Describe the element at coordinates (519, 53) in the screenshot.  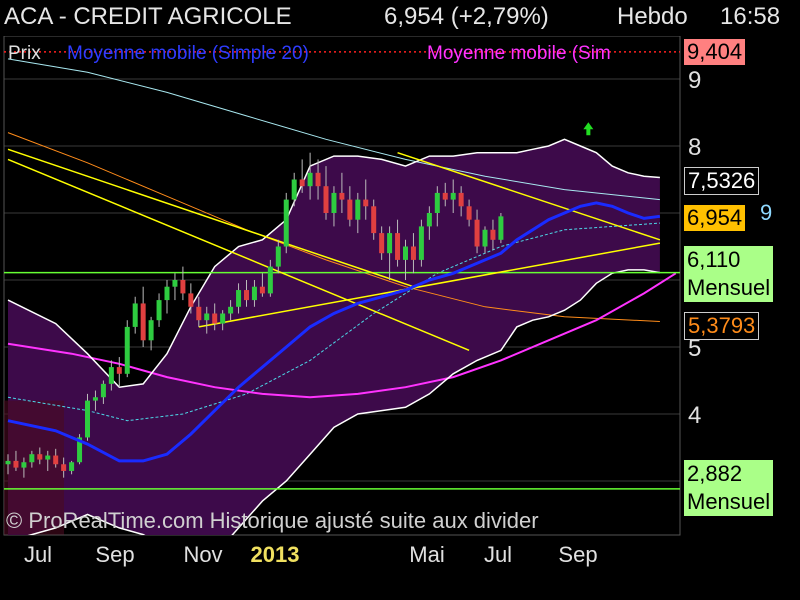
I see `legend-mm-long: Moyenne mobile (Sim` at that location.